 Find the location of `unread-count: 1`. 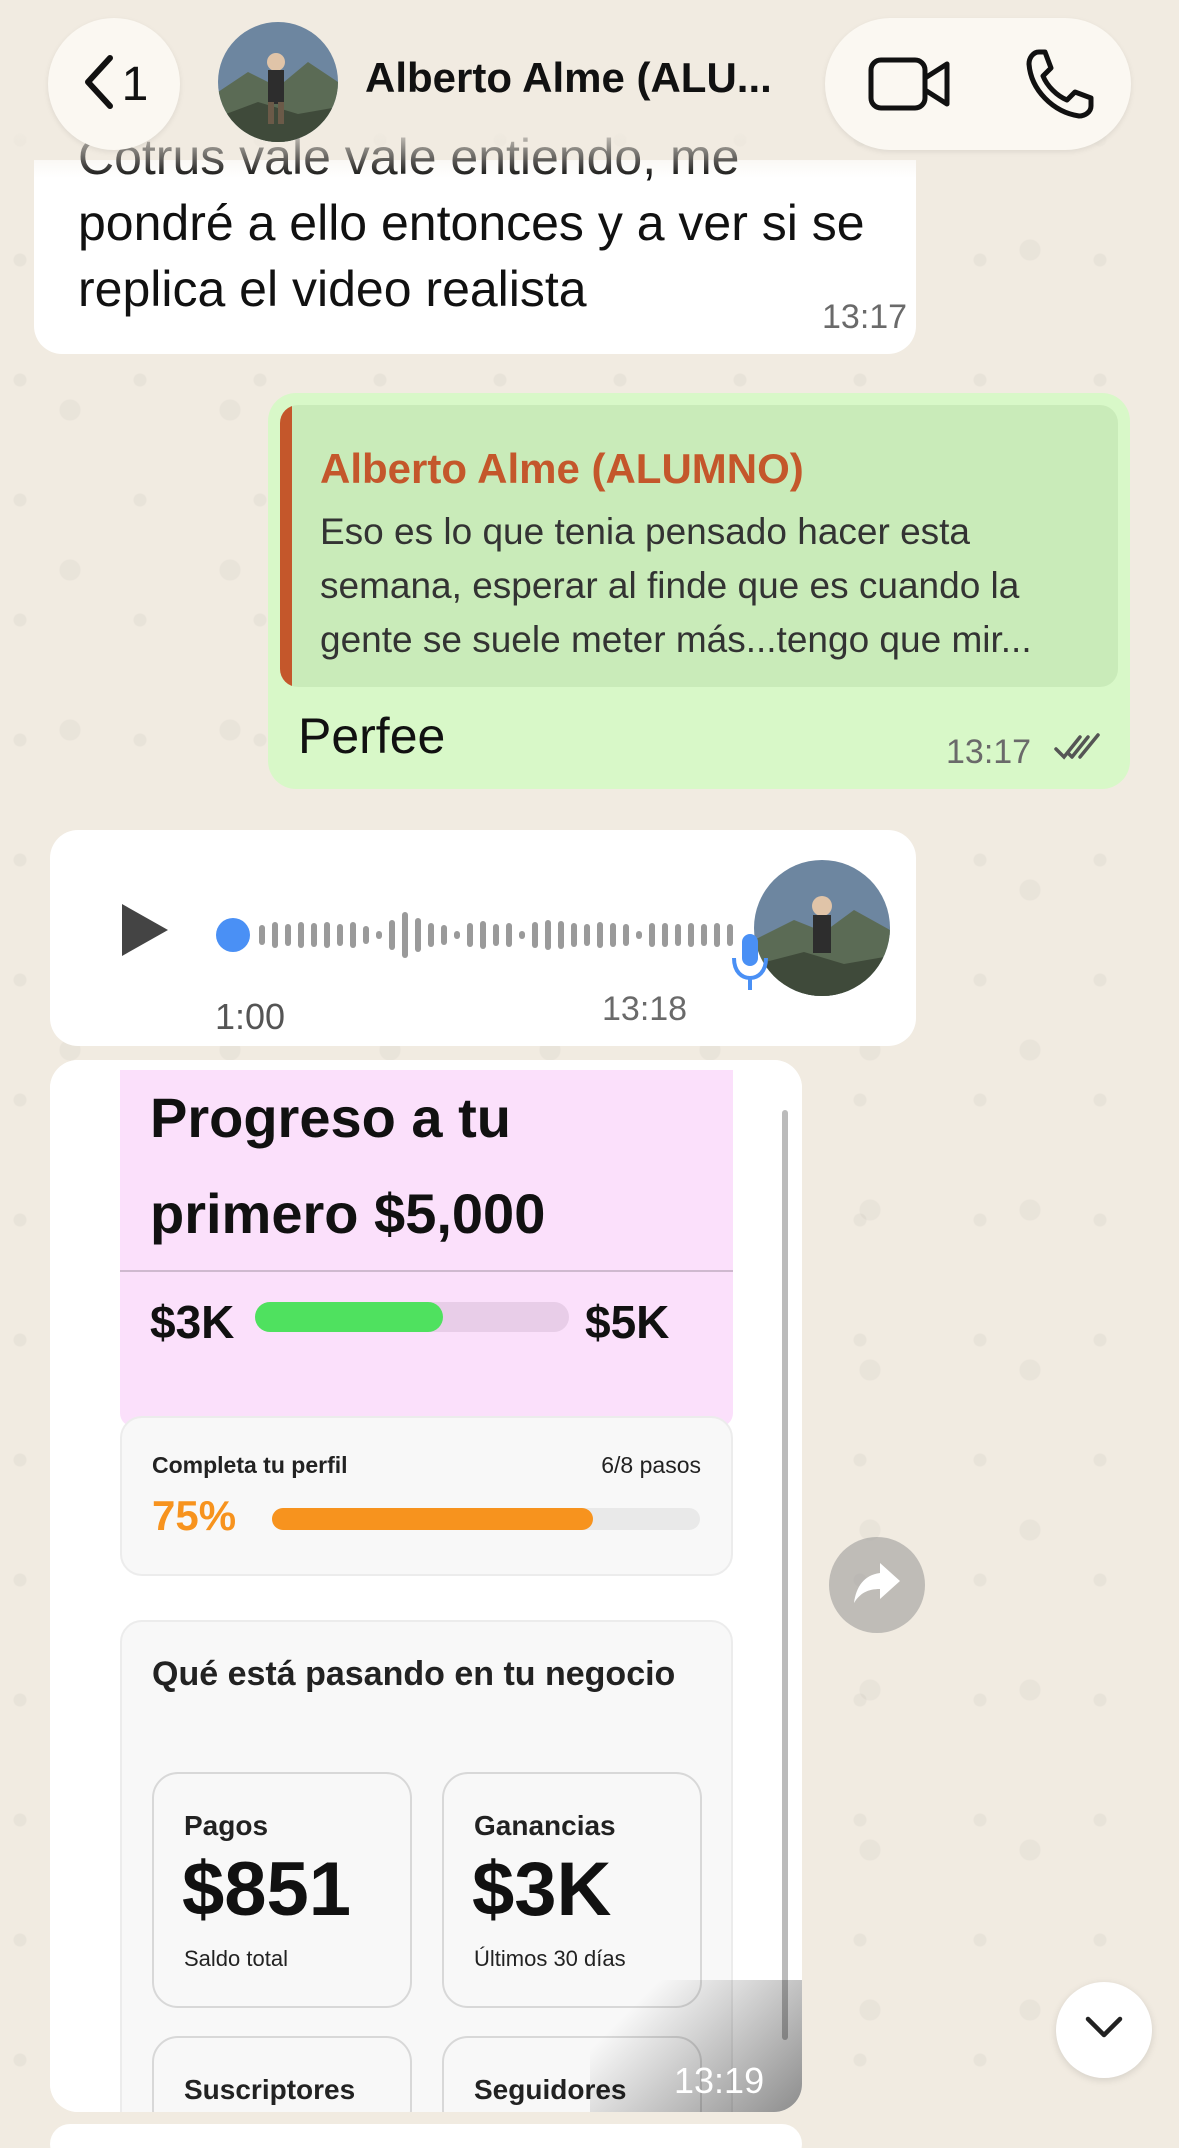

unread-count: 1 is located at coordinates (135, 84).